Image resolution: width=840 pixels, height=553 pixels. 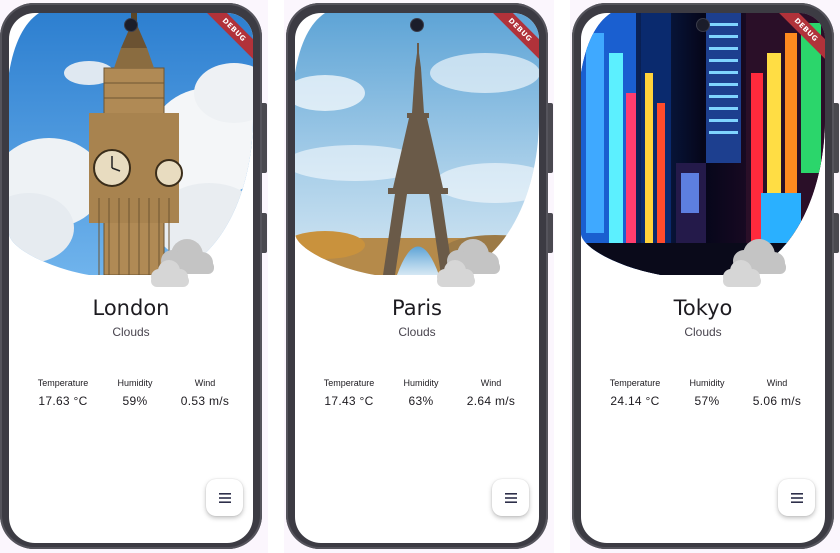 I want to click on wind-stat: Wind 0.53 m/s, so click(x=205, y=393).